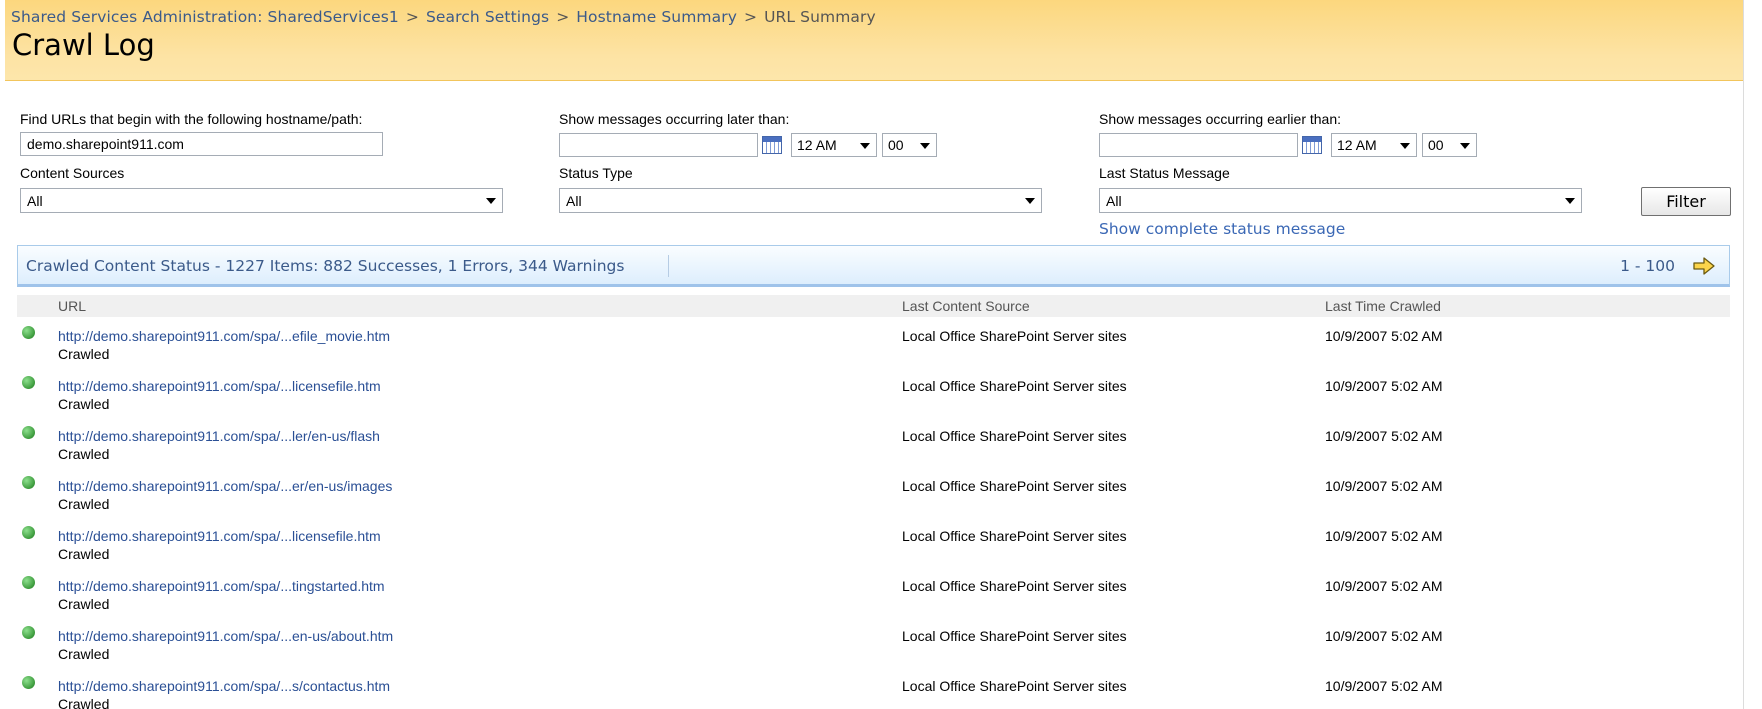  What do you see at coordinates (1164, 173) in the screenshot?
I see `last-status-label: Last Status Message` at bounding box center [1164, 173].